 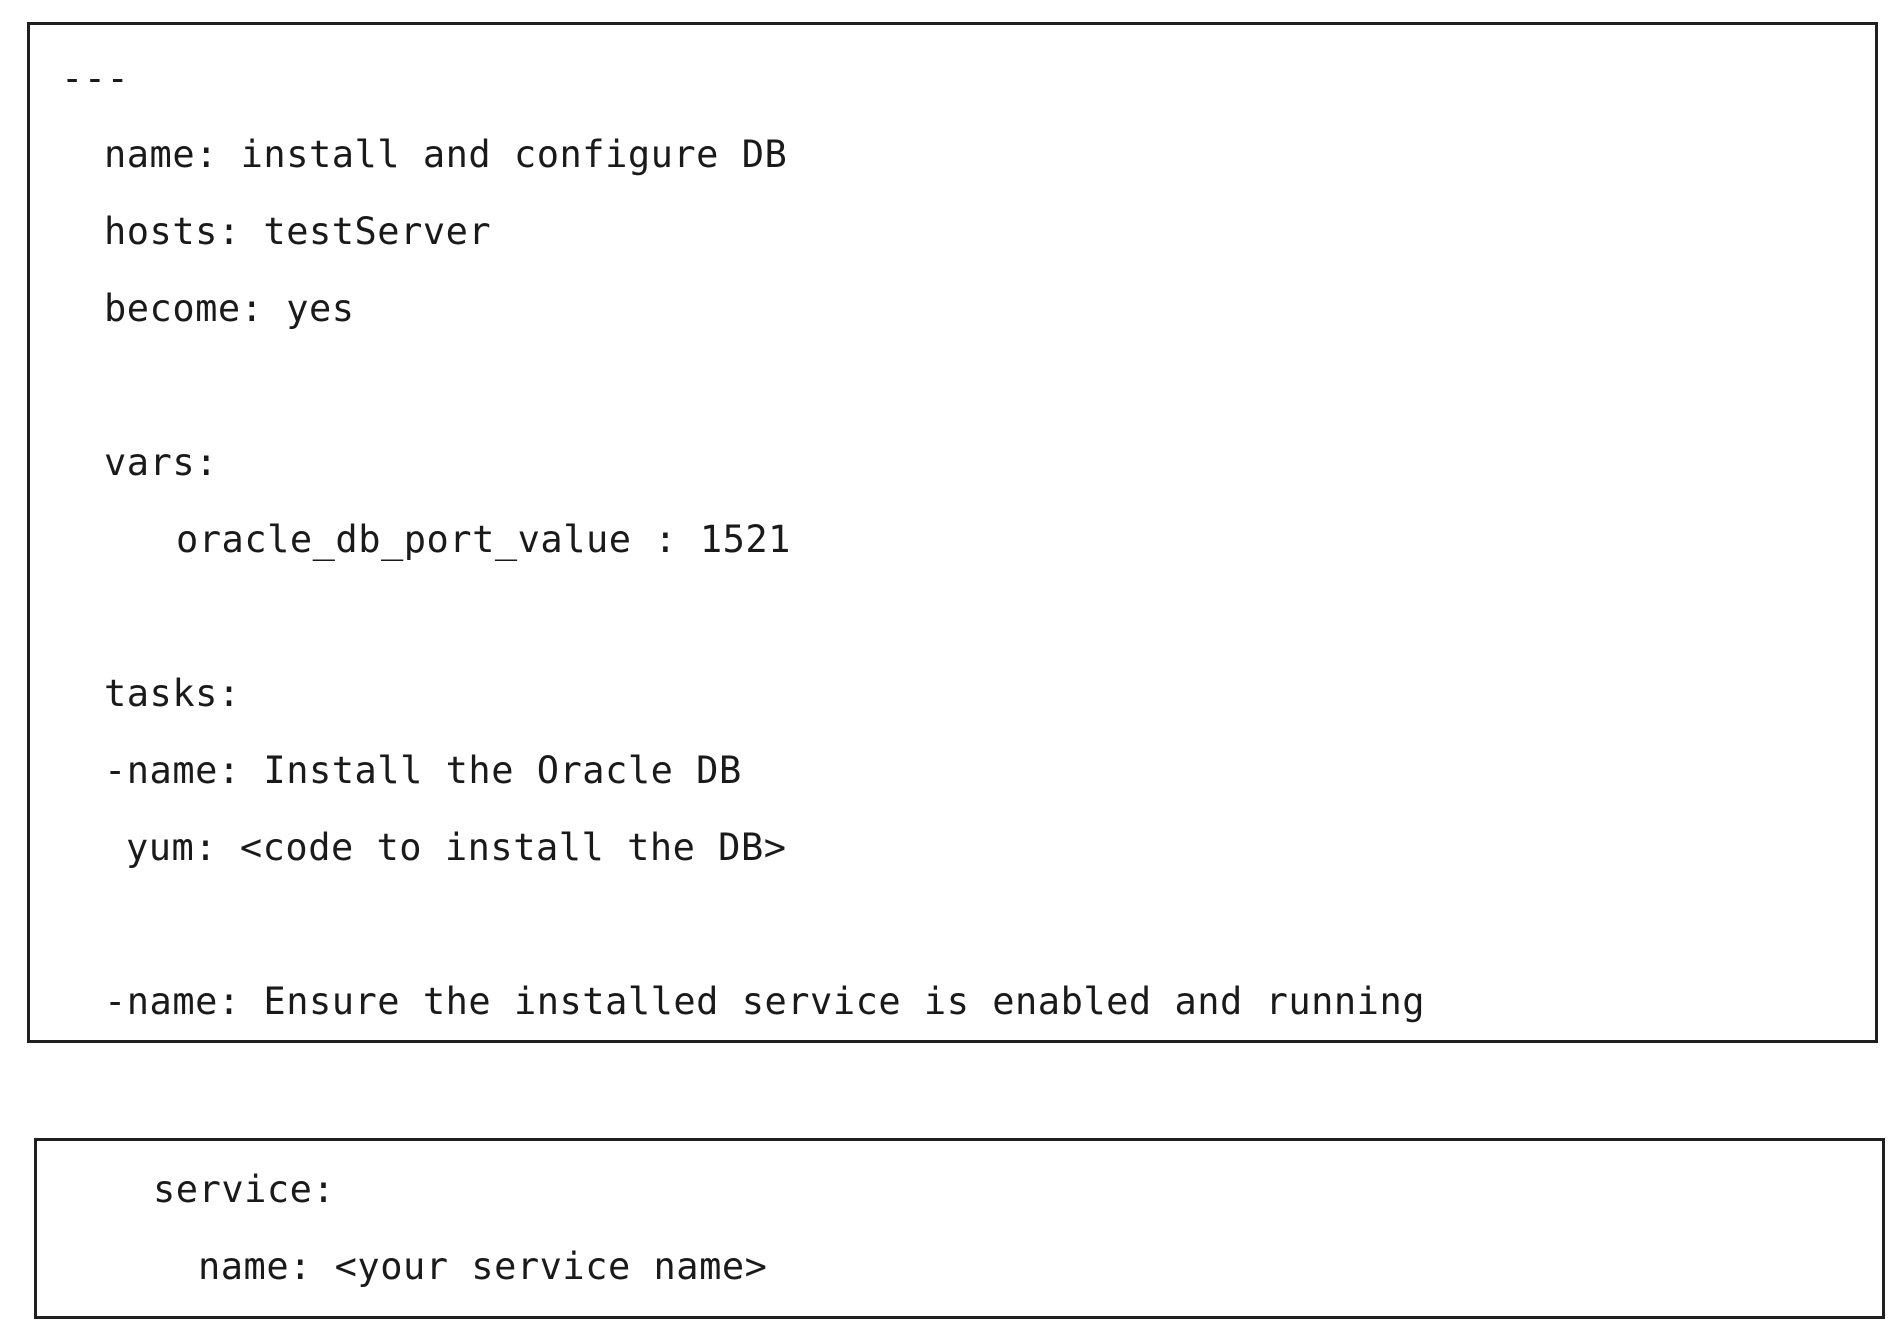 I want to click on task-install-name: -name: Install the Oracle DB, so click(x=423, y=770).